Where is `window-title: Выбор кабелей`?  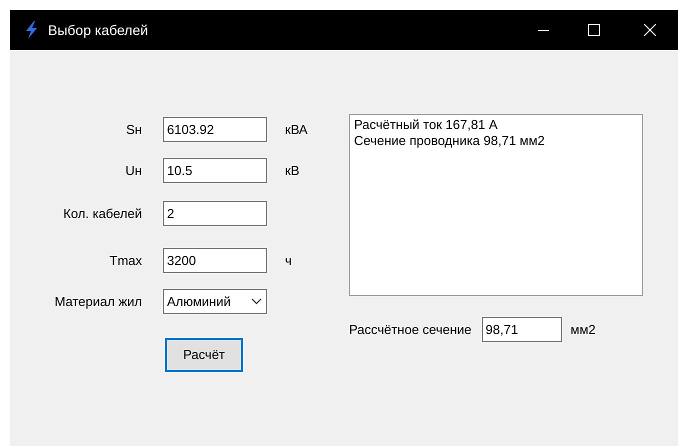 window-title: Выбор кабелей is located at coordinates (98, 30).